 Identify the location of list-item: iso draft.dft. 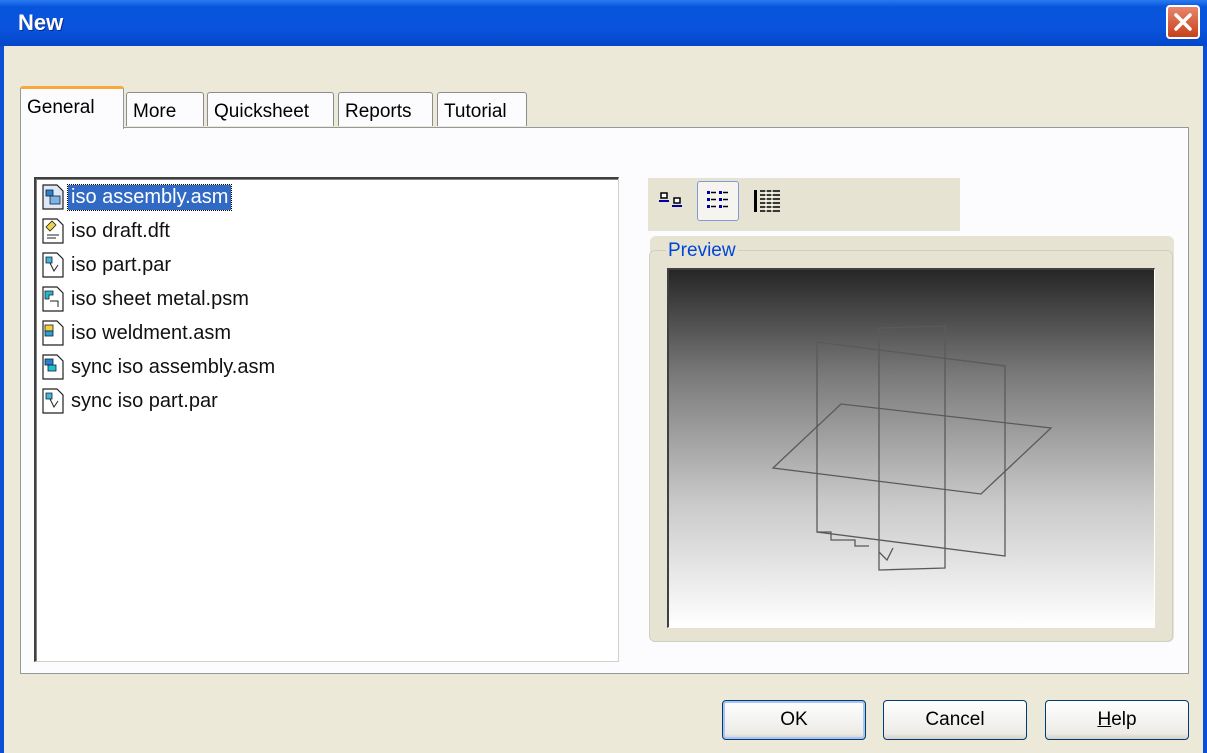
(106, 231).